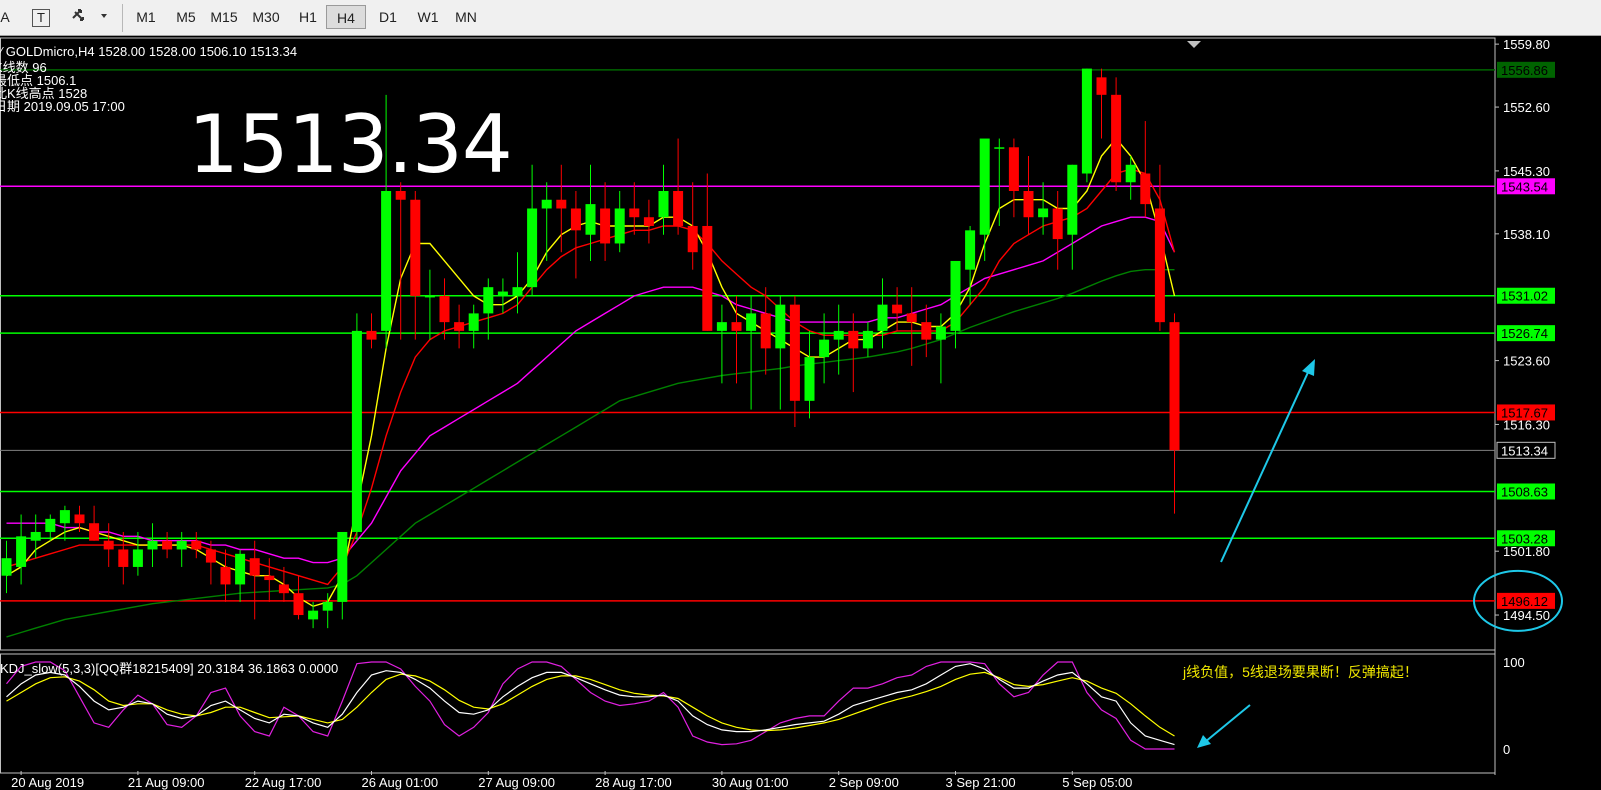 This screenshot has width=1601, height=790. I want to click on kdj-arrow-head-icon, so click(1204, 741).